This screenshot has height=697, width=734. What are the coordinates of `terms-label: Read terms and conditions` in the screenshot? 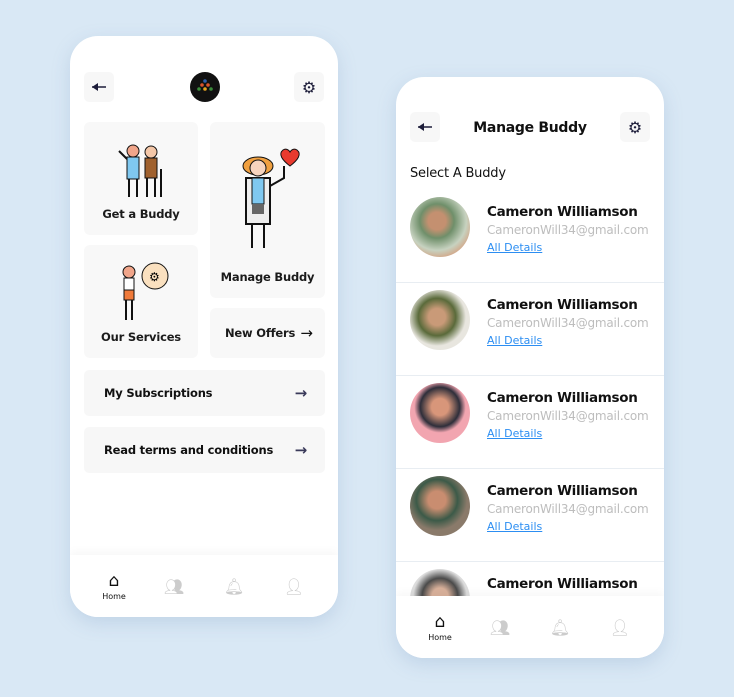 It's located at (189, 450).